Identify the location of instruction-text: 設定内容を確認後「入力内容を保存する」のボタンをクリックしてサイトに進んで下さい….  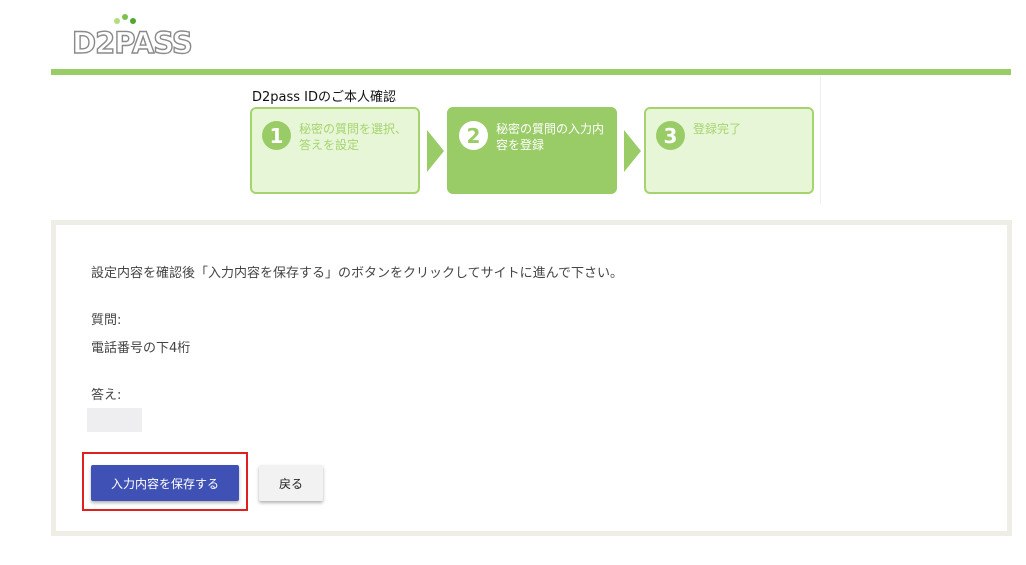
(357, 273).